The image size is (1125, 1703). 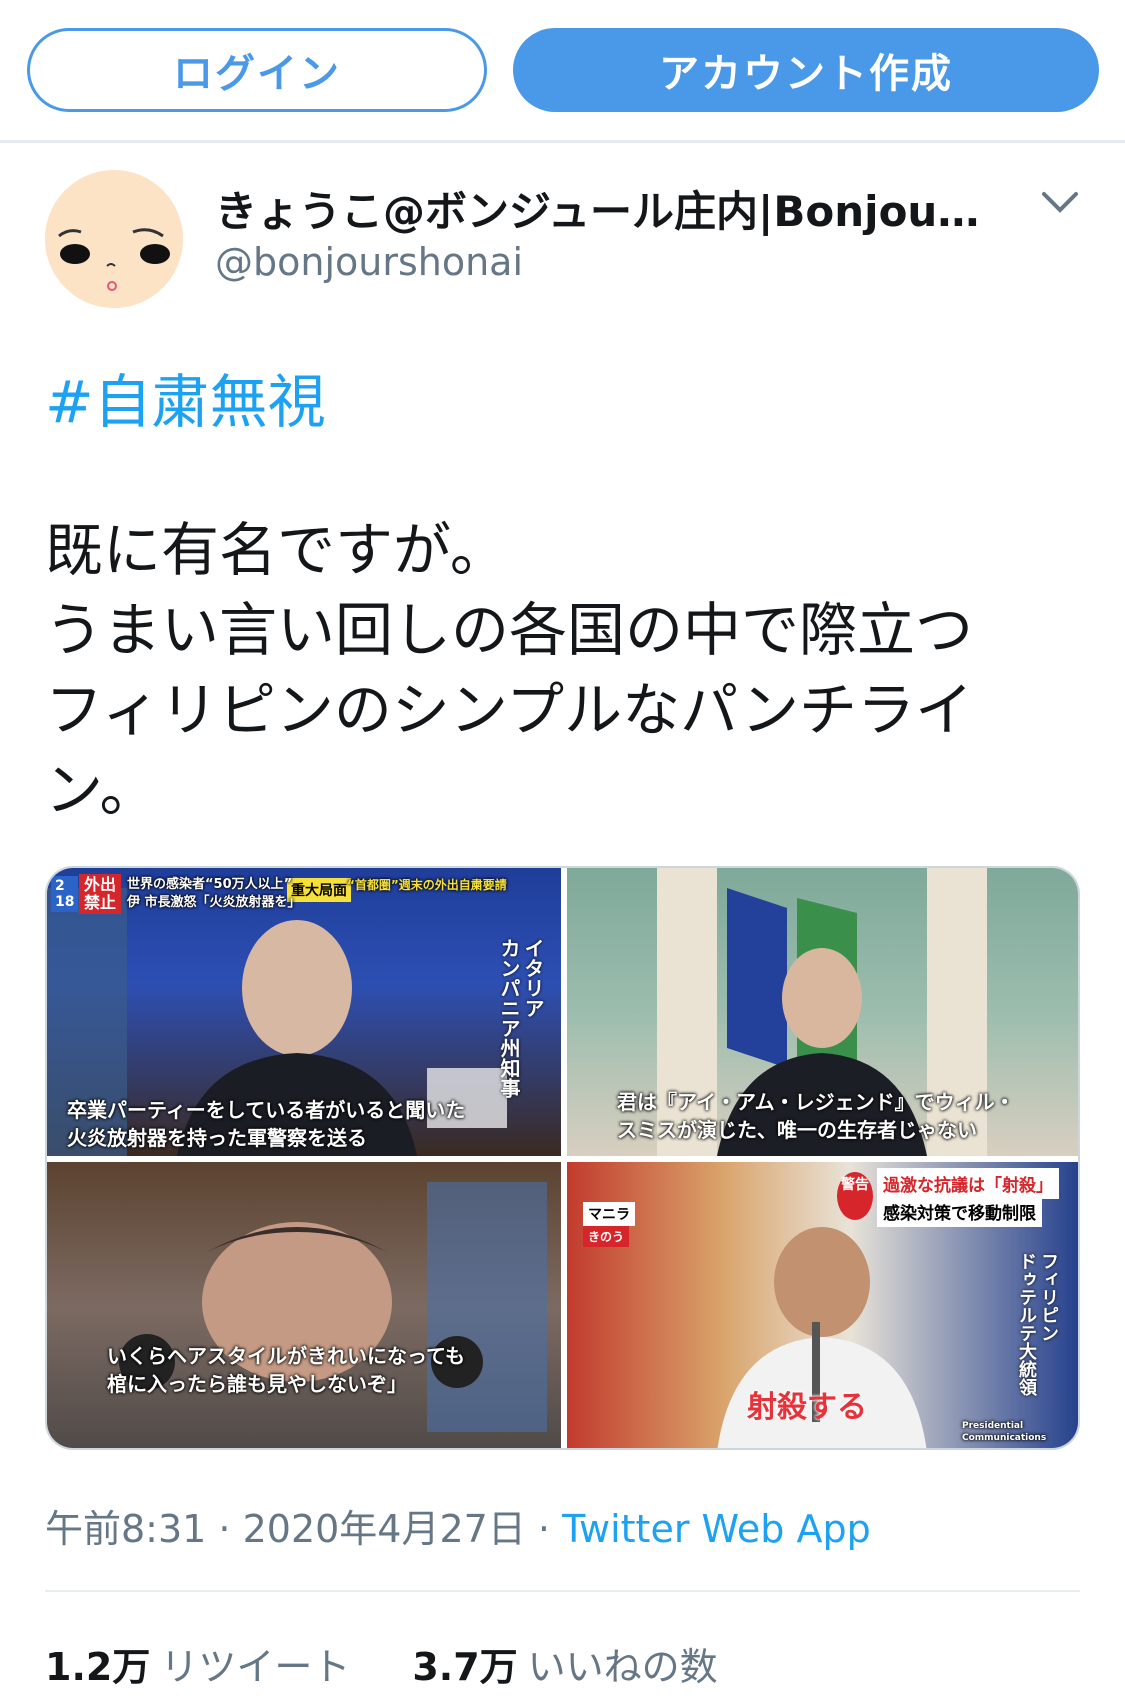 I want to click on media-side-label: フィリピン ドゥテルテ大統領, so click(x=1037, y=1324).